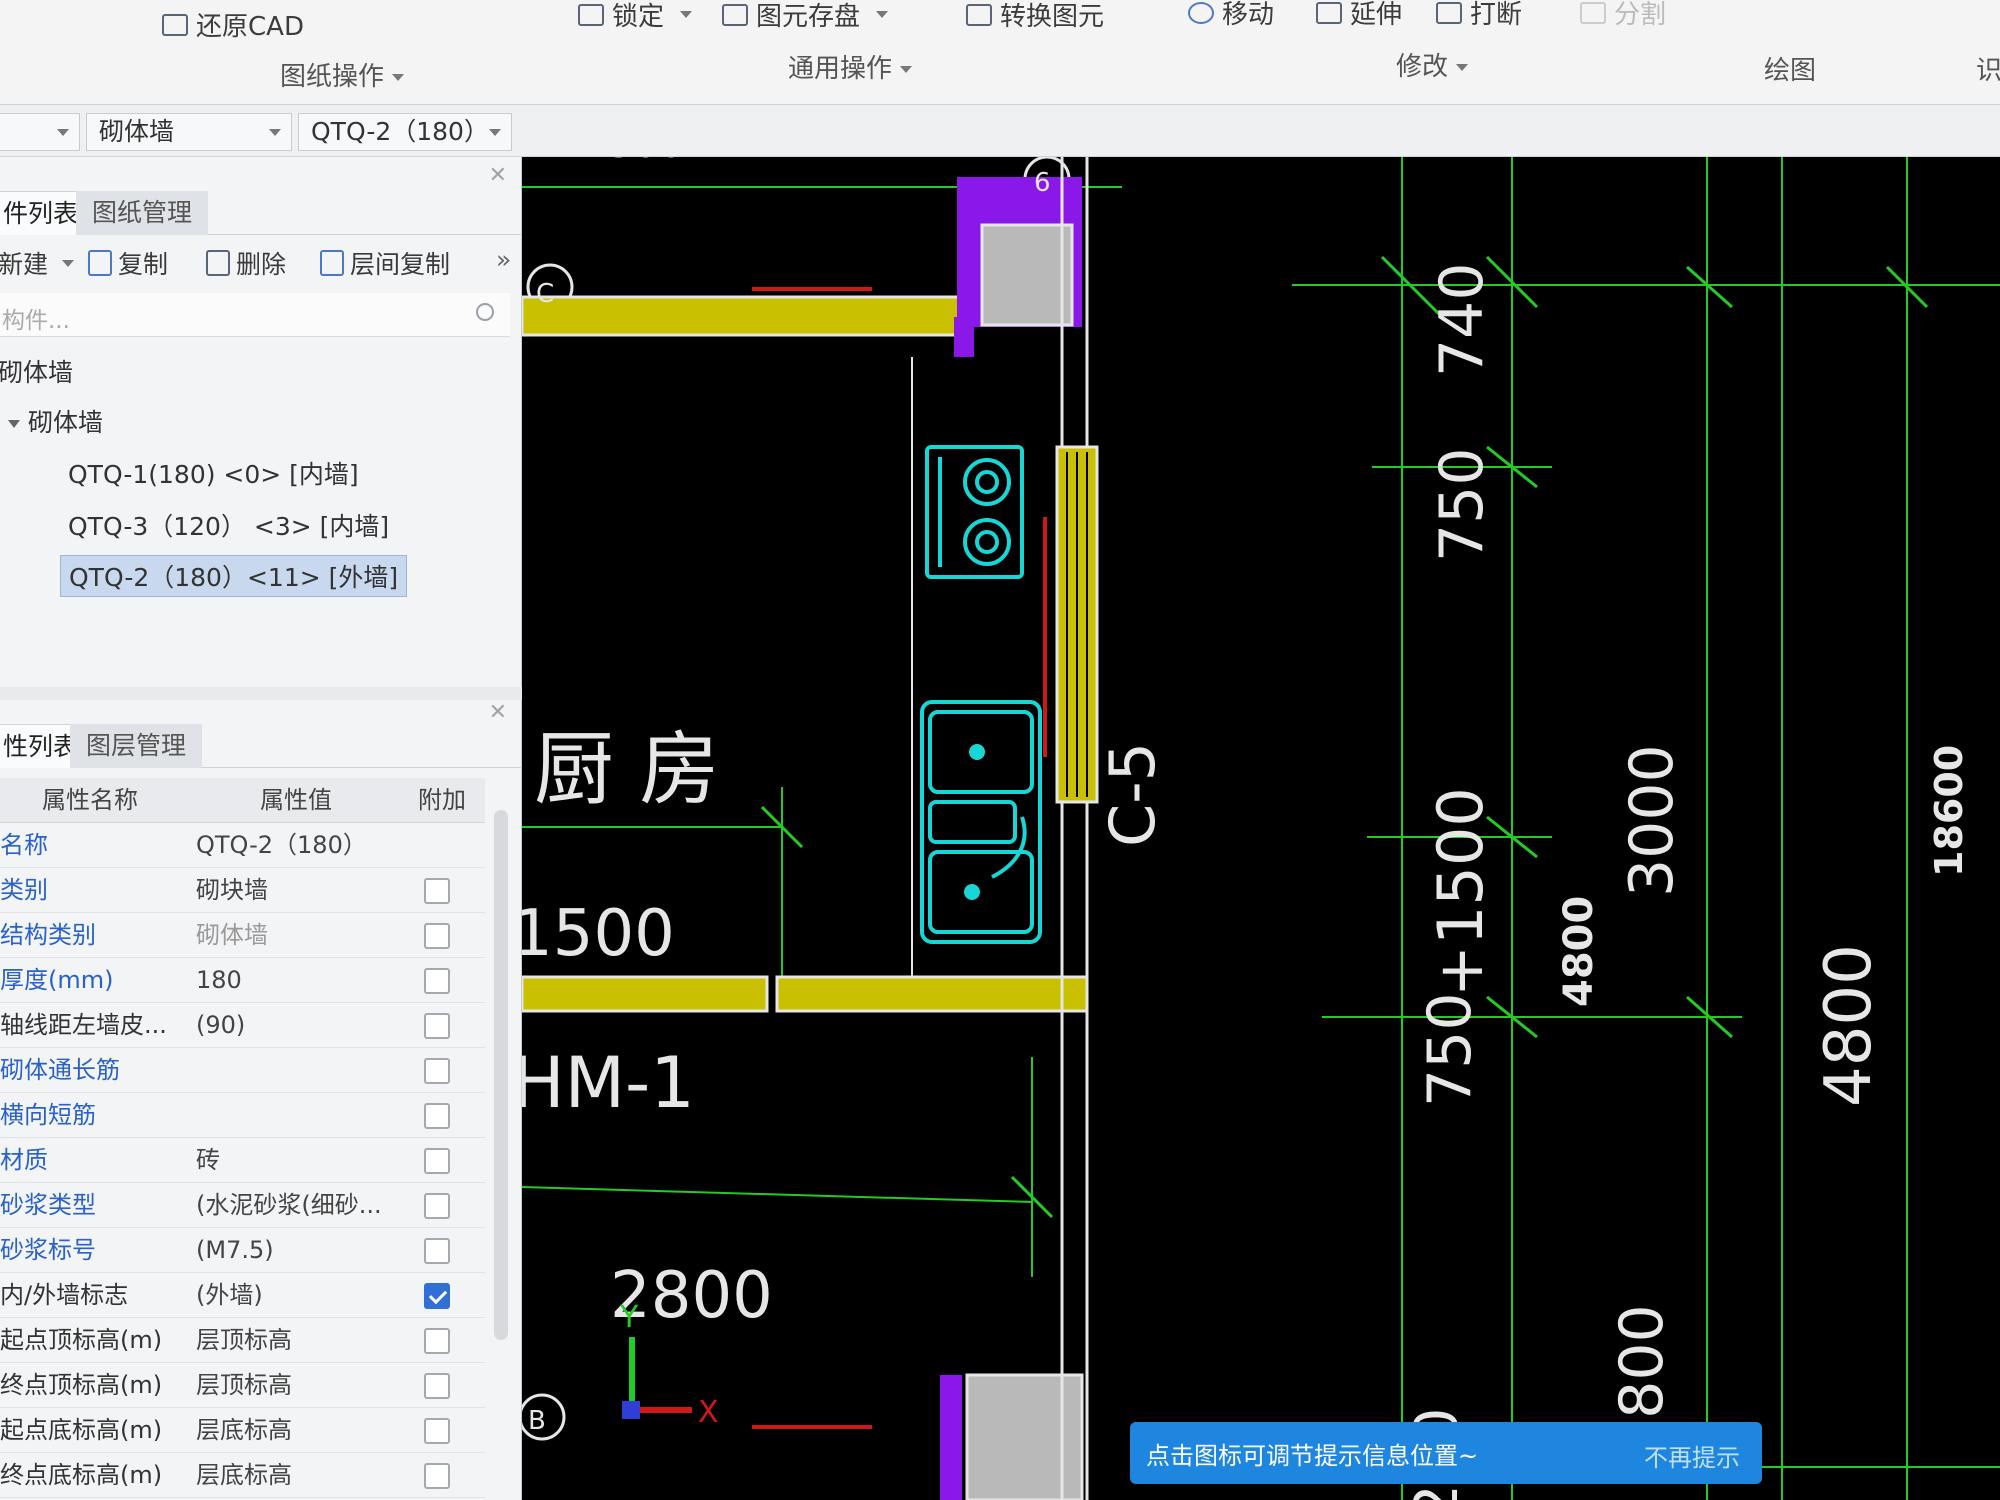 The width and height of the screenshot is (2000, 1500). I want to click on property-row: 砂浆标号 (M7.5), so click(242, 1250).